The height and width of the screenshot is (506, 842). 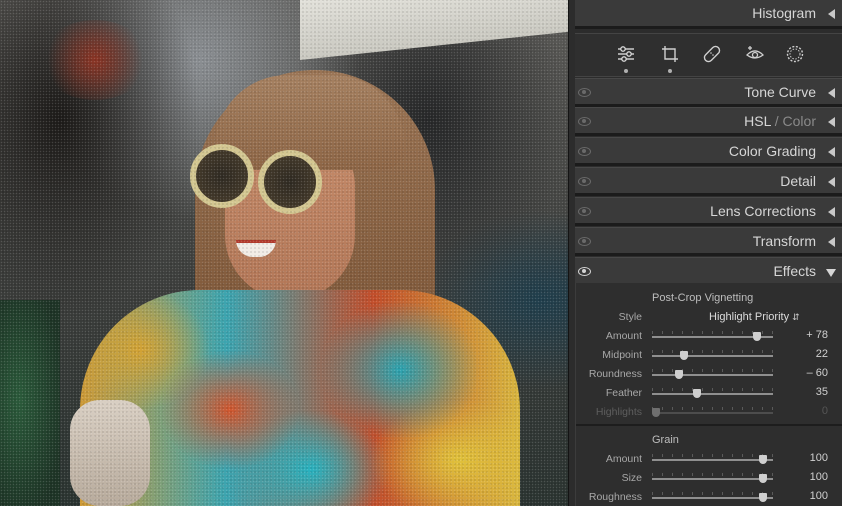 What do you see at coordinates (712, 413) in the screenshot?
I see `vignette-highlights-slider` at bounding box center [712, 413].